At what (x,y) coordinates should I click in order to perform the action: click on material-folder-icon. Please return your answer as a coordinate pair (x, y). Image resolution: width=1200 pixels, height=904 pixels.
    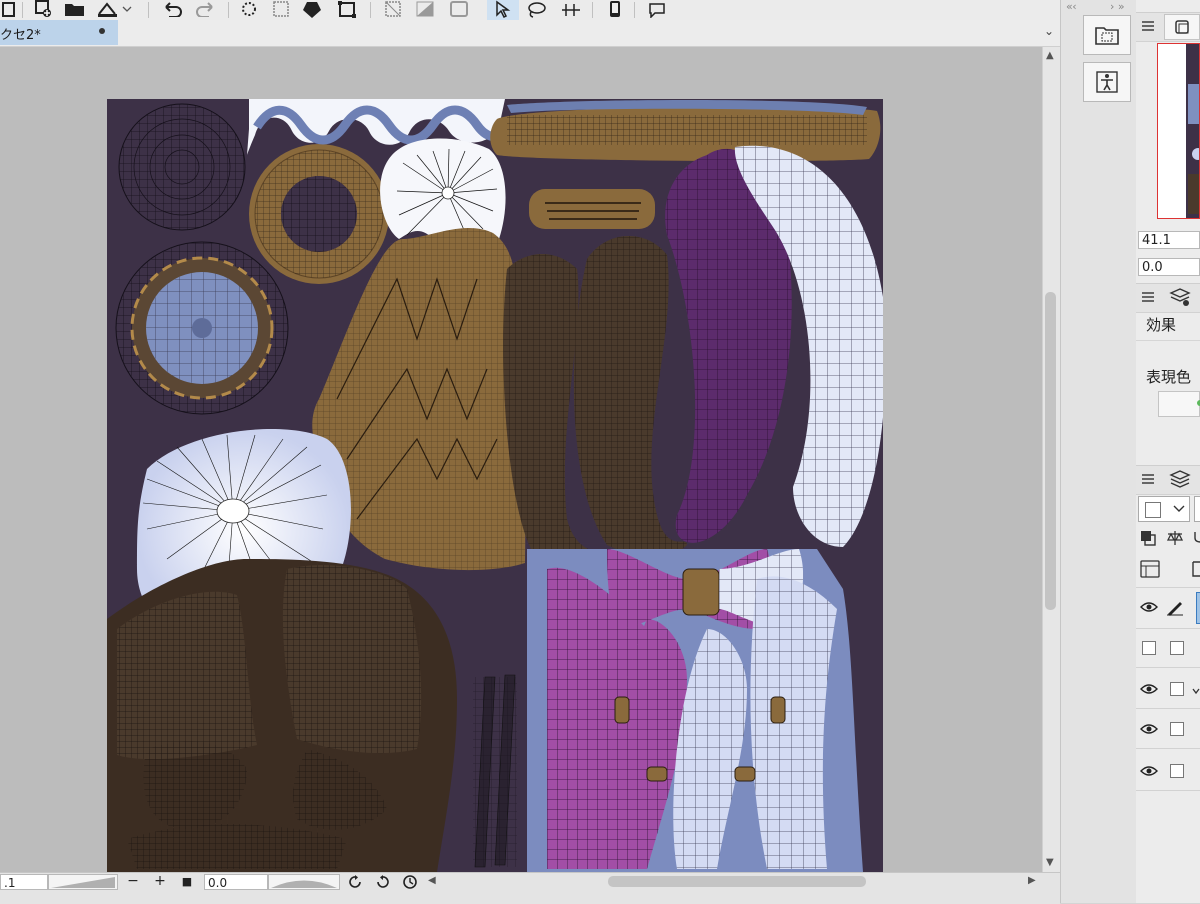
    Looking at the image, I should click on (1107, 36).